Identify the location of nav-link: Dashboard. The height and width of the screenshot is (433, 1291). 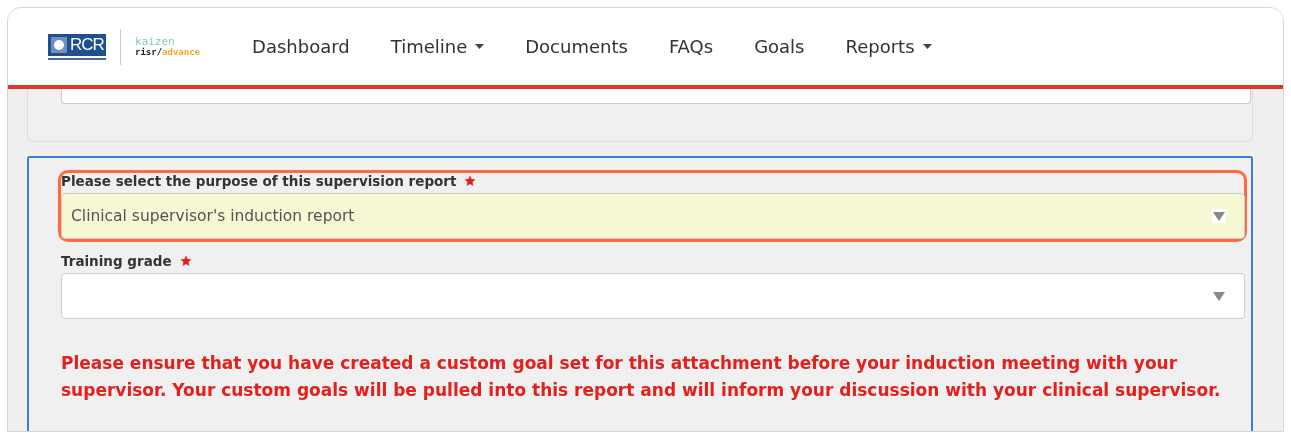
(301, 46).